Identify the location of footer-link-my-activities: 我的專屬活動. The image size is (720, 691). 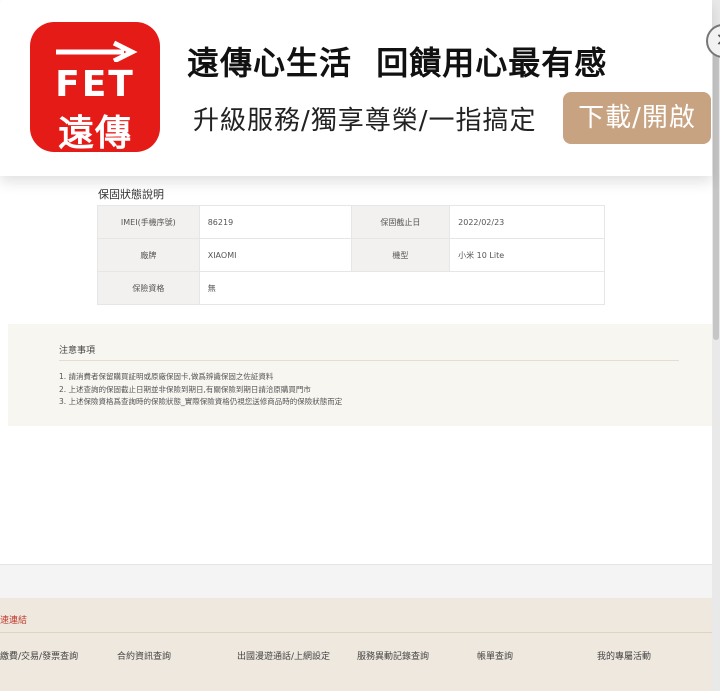
(624, 655).